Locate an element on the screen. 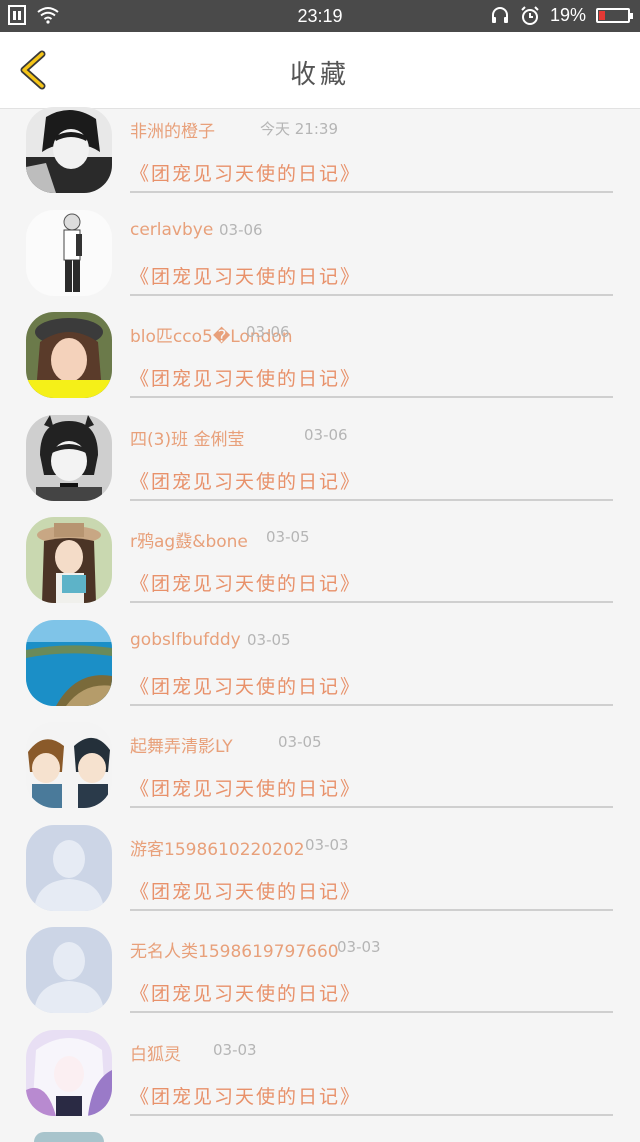  user-name: 白狐灵 is located at coordinates (155, 1054).